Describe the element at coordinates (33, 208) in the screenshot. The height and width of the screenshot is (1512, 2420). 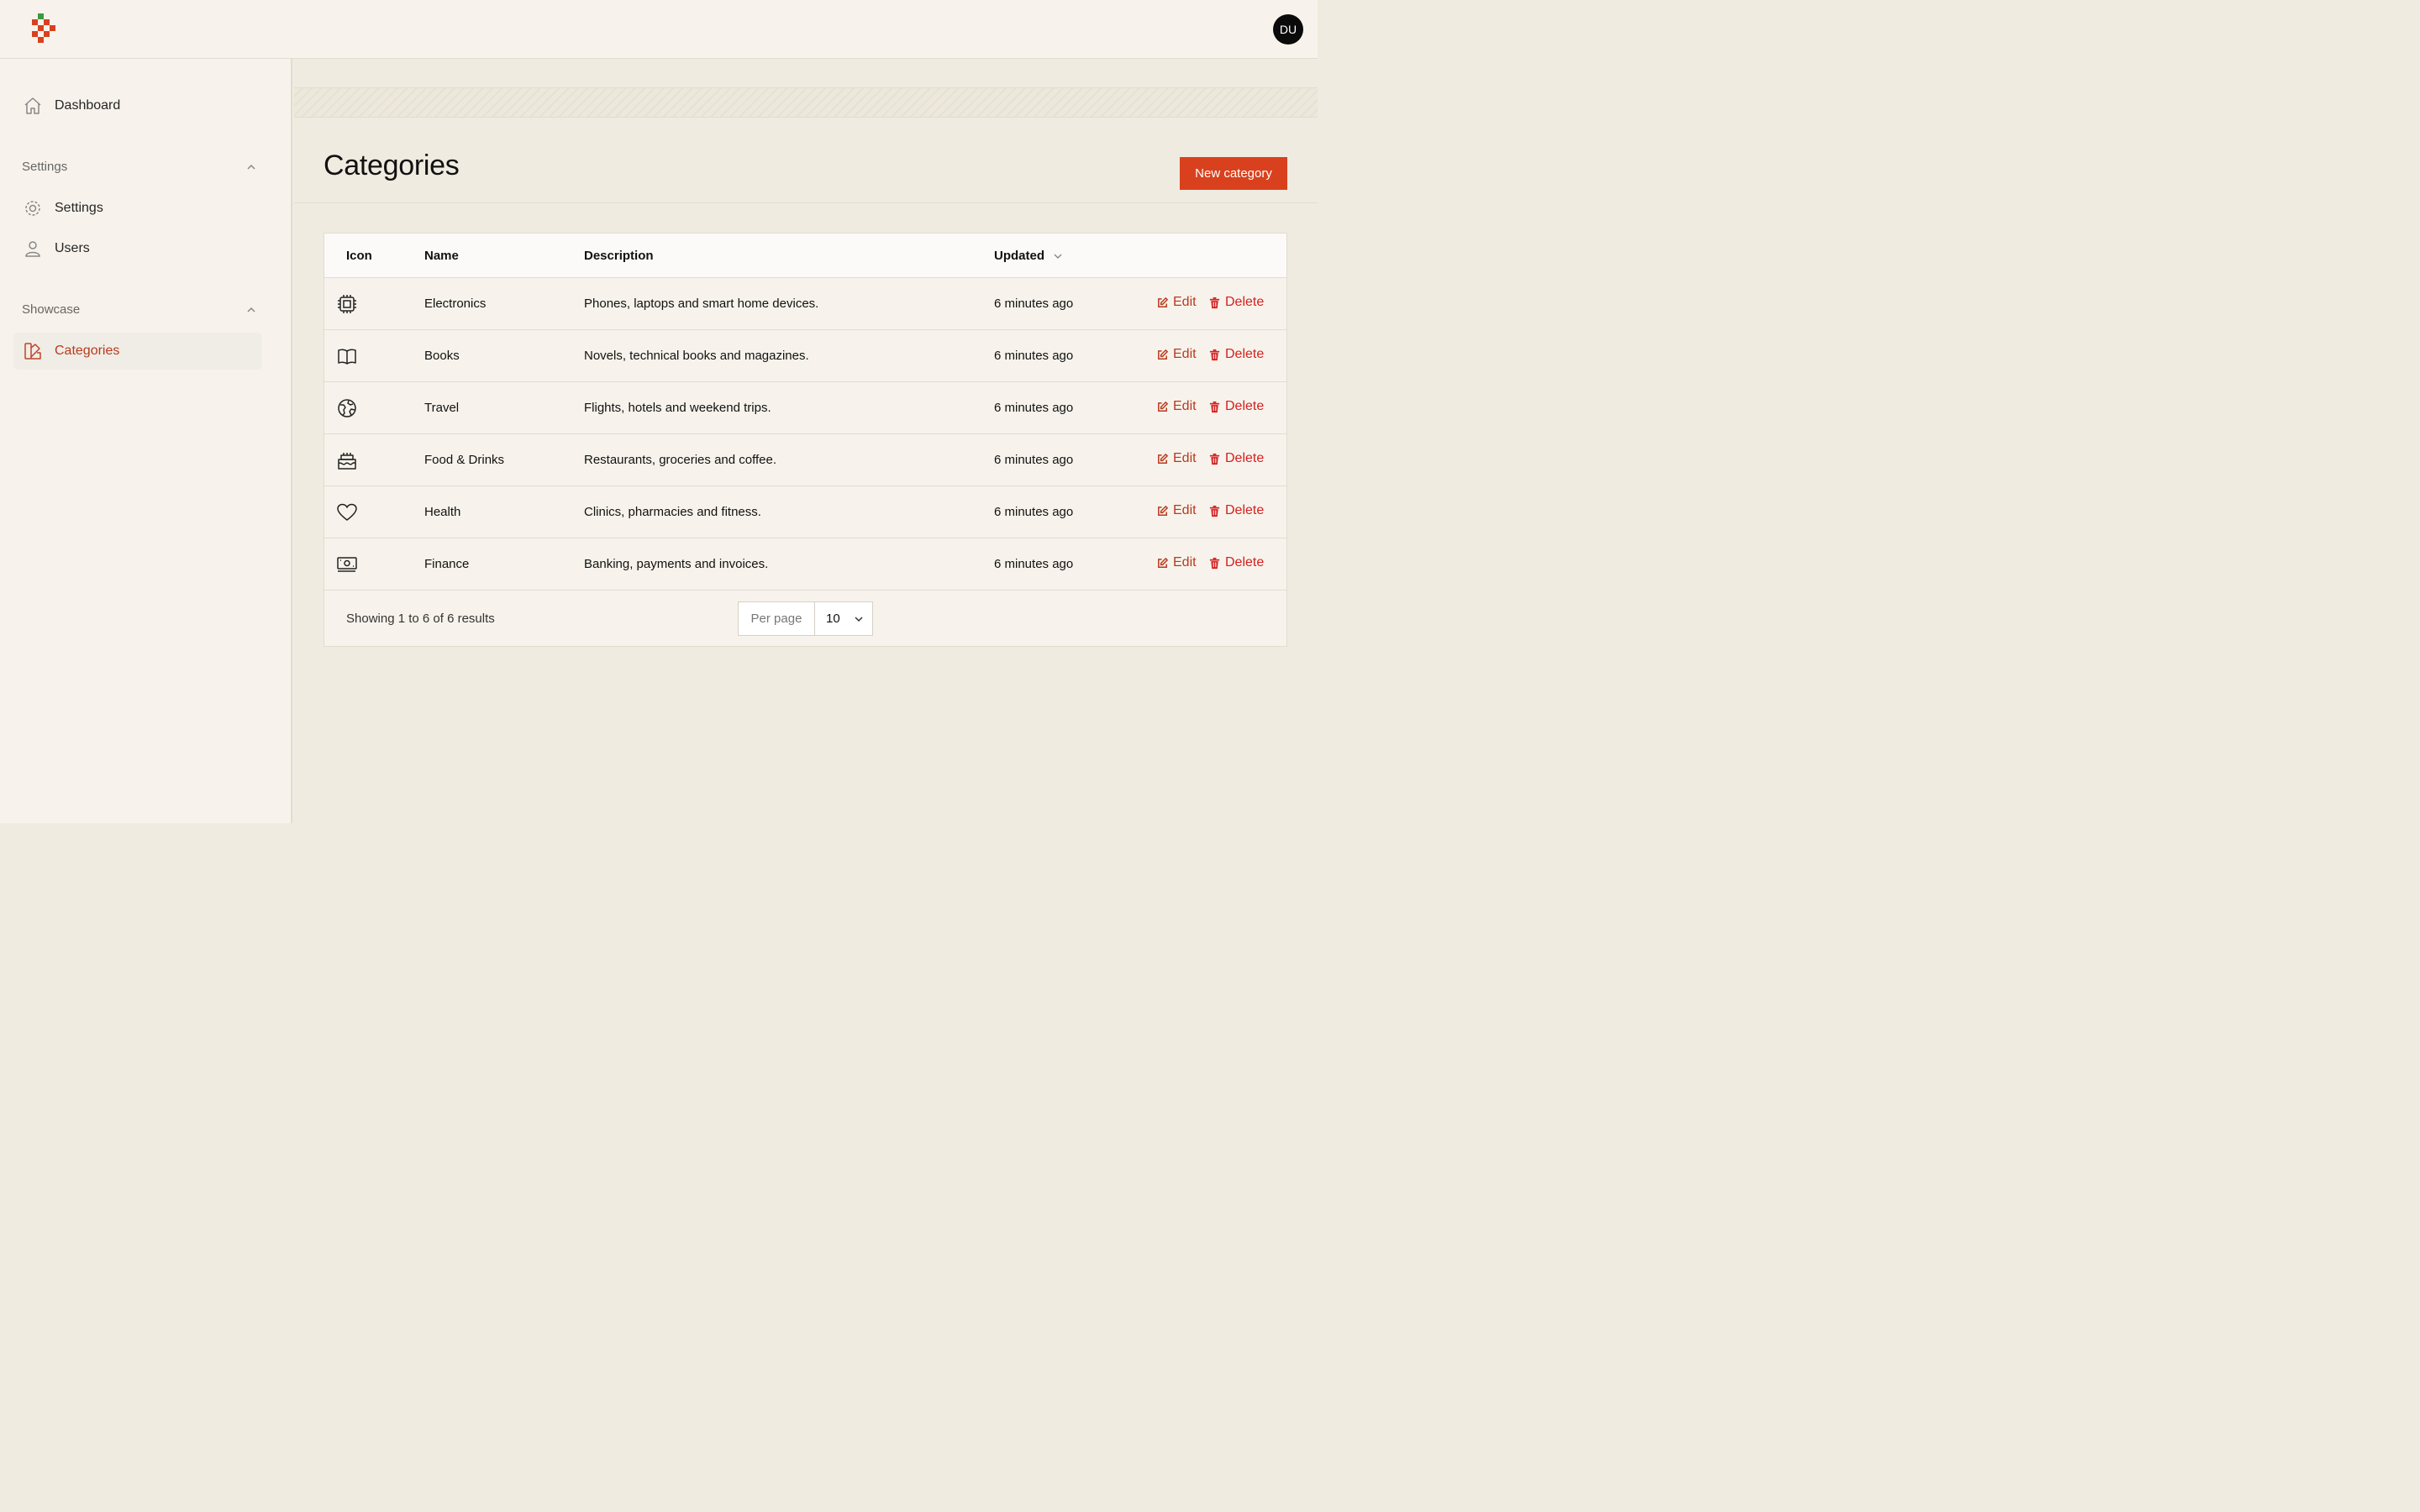
I see `gear-icon` at that location.